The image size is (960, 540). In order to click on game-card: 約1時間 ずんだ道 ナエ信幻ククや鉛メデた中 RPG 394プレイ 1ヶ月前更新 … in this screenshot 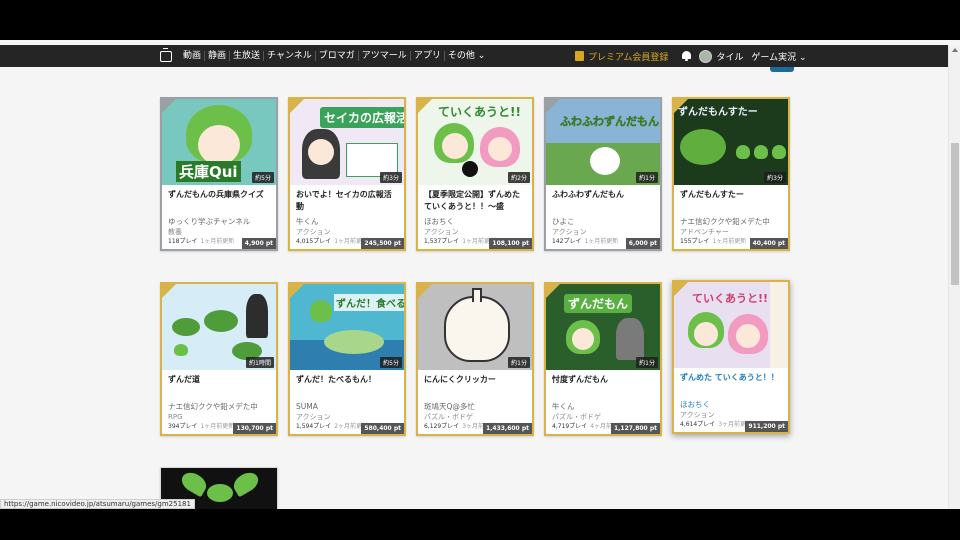, I will do `click(219, 359)`.